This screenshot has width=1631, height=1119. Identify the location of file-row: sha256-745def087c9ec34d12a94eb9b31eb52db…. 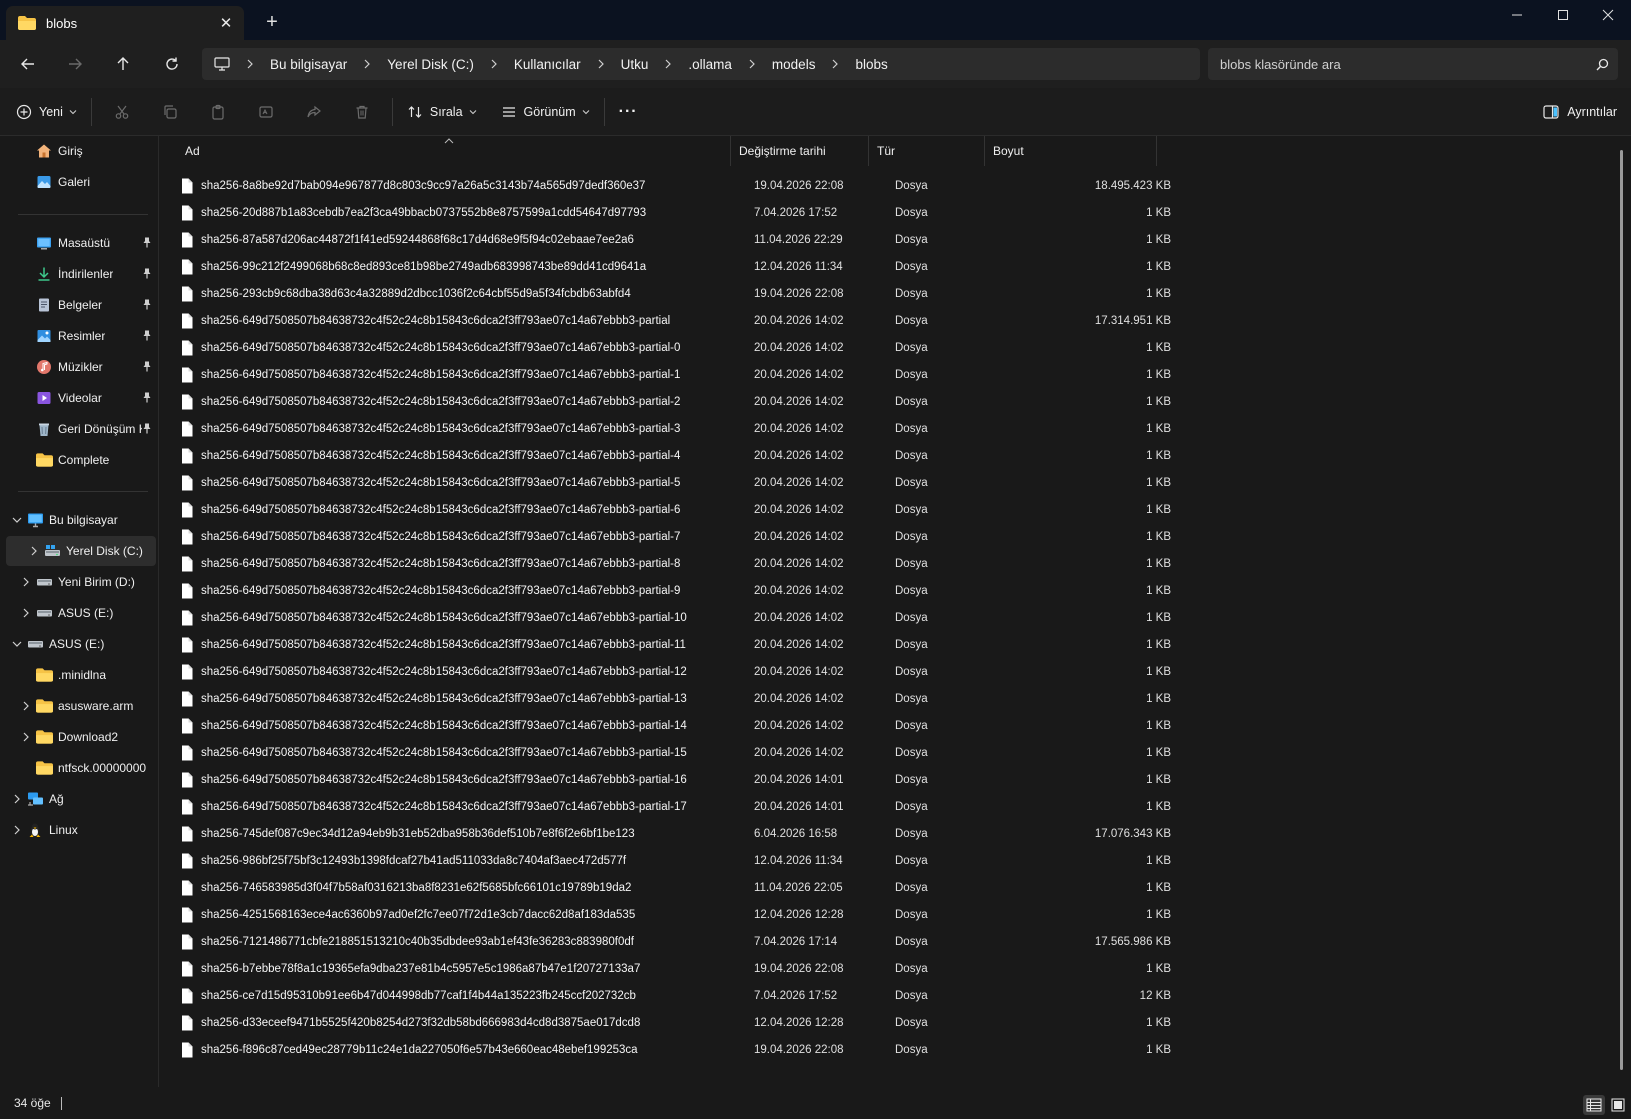
(665, 833).